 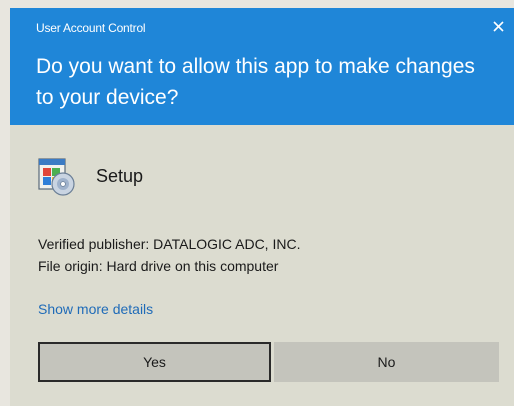 I want to click on setup-installer-icon, so click(x=56, y=176).